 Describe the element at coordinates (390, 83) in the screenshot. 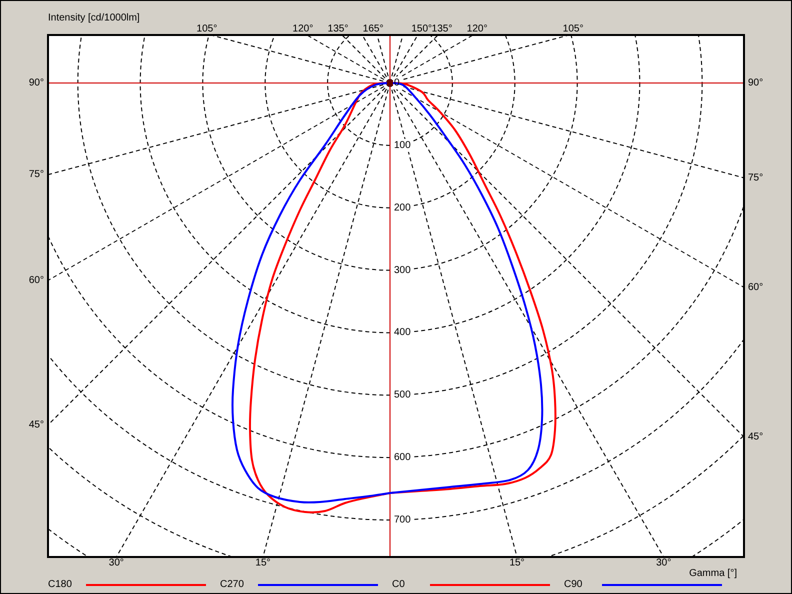

I see `center-point` at that location.